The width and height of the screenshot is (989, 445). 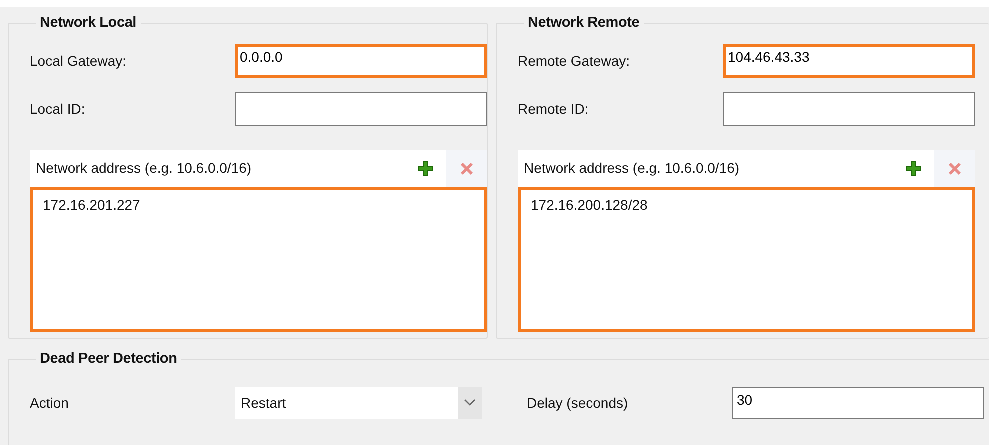 What do you see at coordinates (358, 403) in the screenshot?
I see `action-dropdown: Restart` at bounding box center [358, 403].